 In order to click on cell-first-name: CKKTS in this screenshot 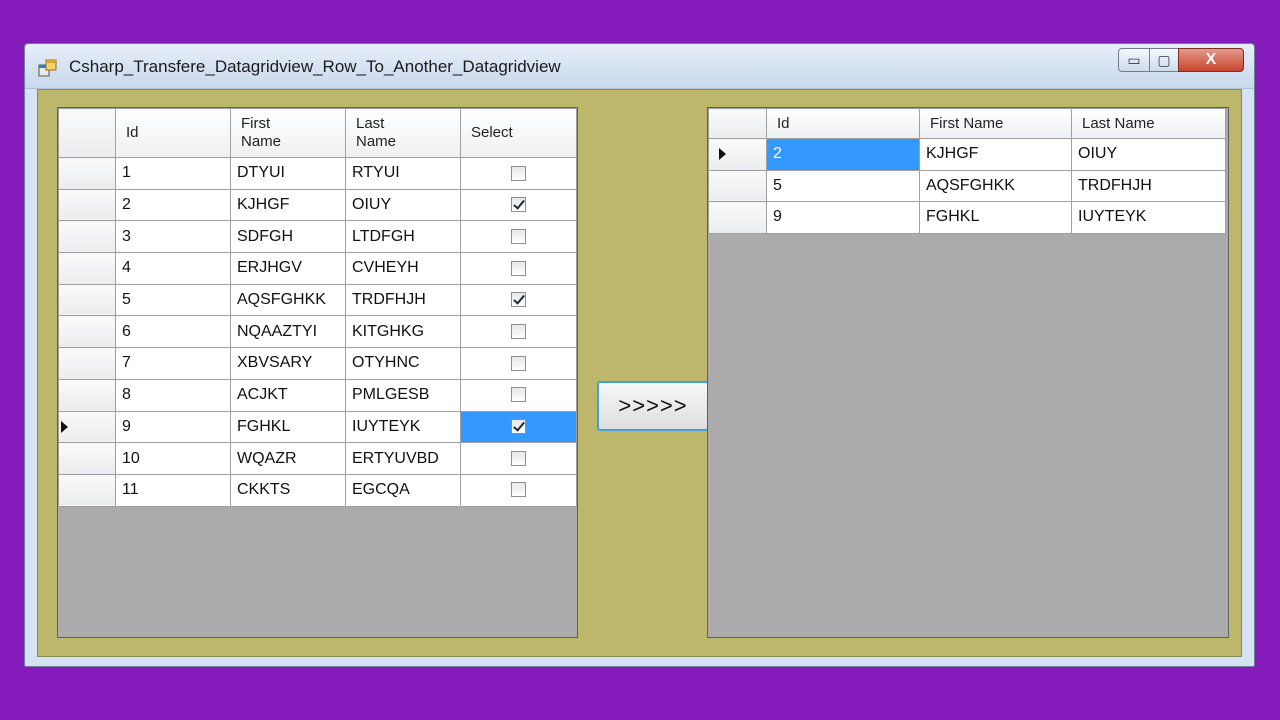, I will do `click(288, 490)`.